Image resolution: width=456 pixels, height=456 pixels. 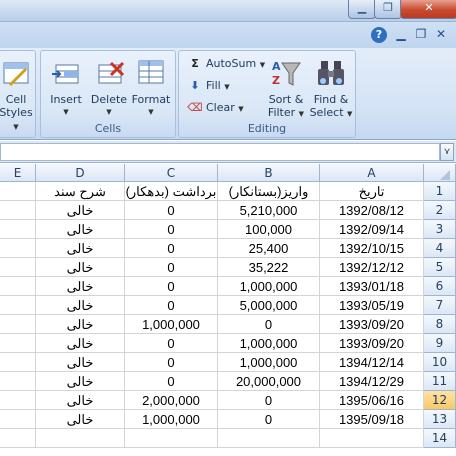 What do you see at coordinates (269, 324) in the screenshot?
I see `cell-b8: 0` at bounding box center [269, 324].